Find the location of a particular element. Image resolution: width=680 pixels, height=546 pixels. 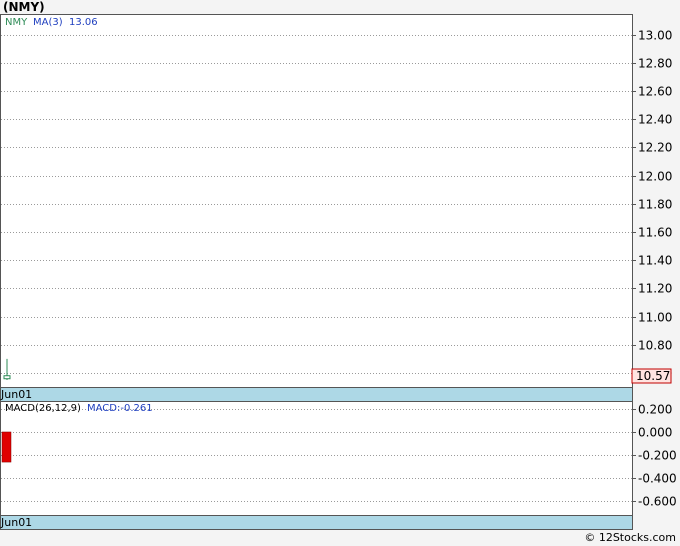

price-tick-label: 11.20 is located at coordinates (655, 289).